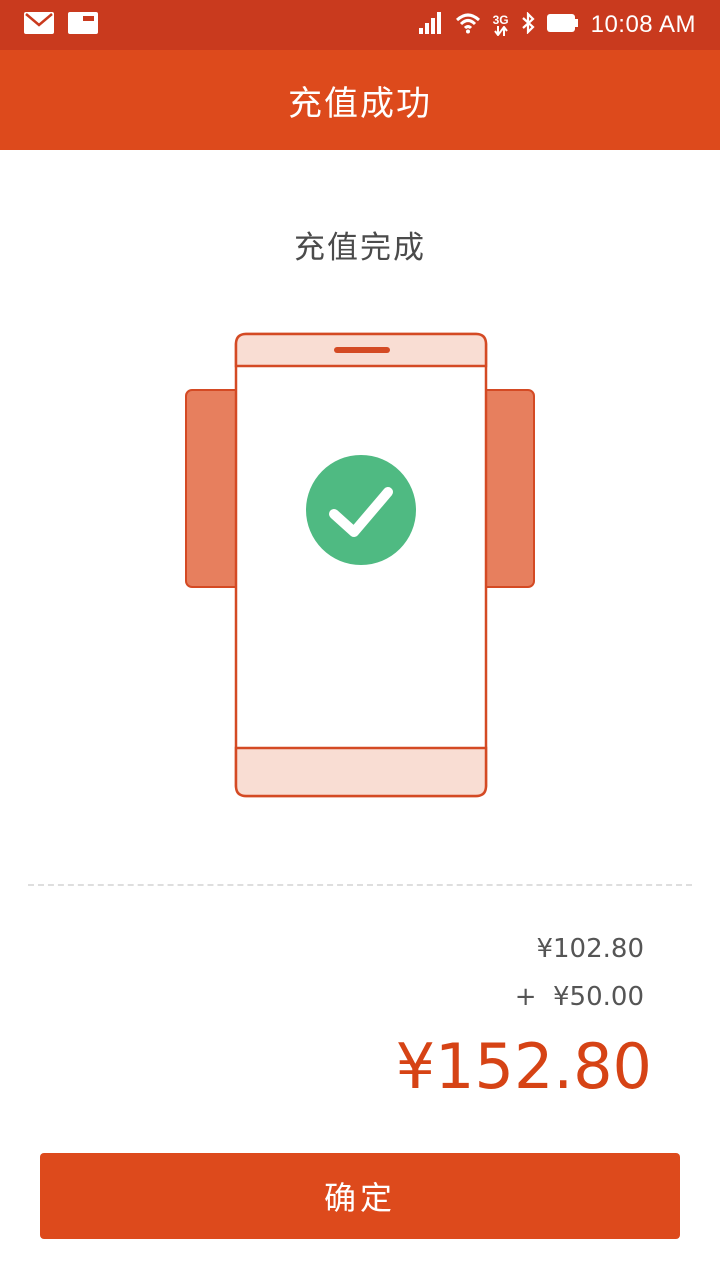 The height and width of the screenshot is (1280, 720). Describe the element at coordinates (360, 103) in the screenshot. I see `page-title: 充值成功` at that location.